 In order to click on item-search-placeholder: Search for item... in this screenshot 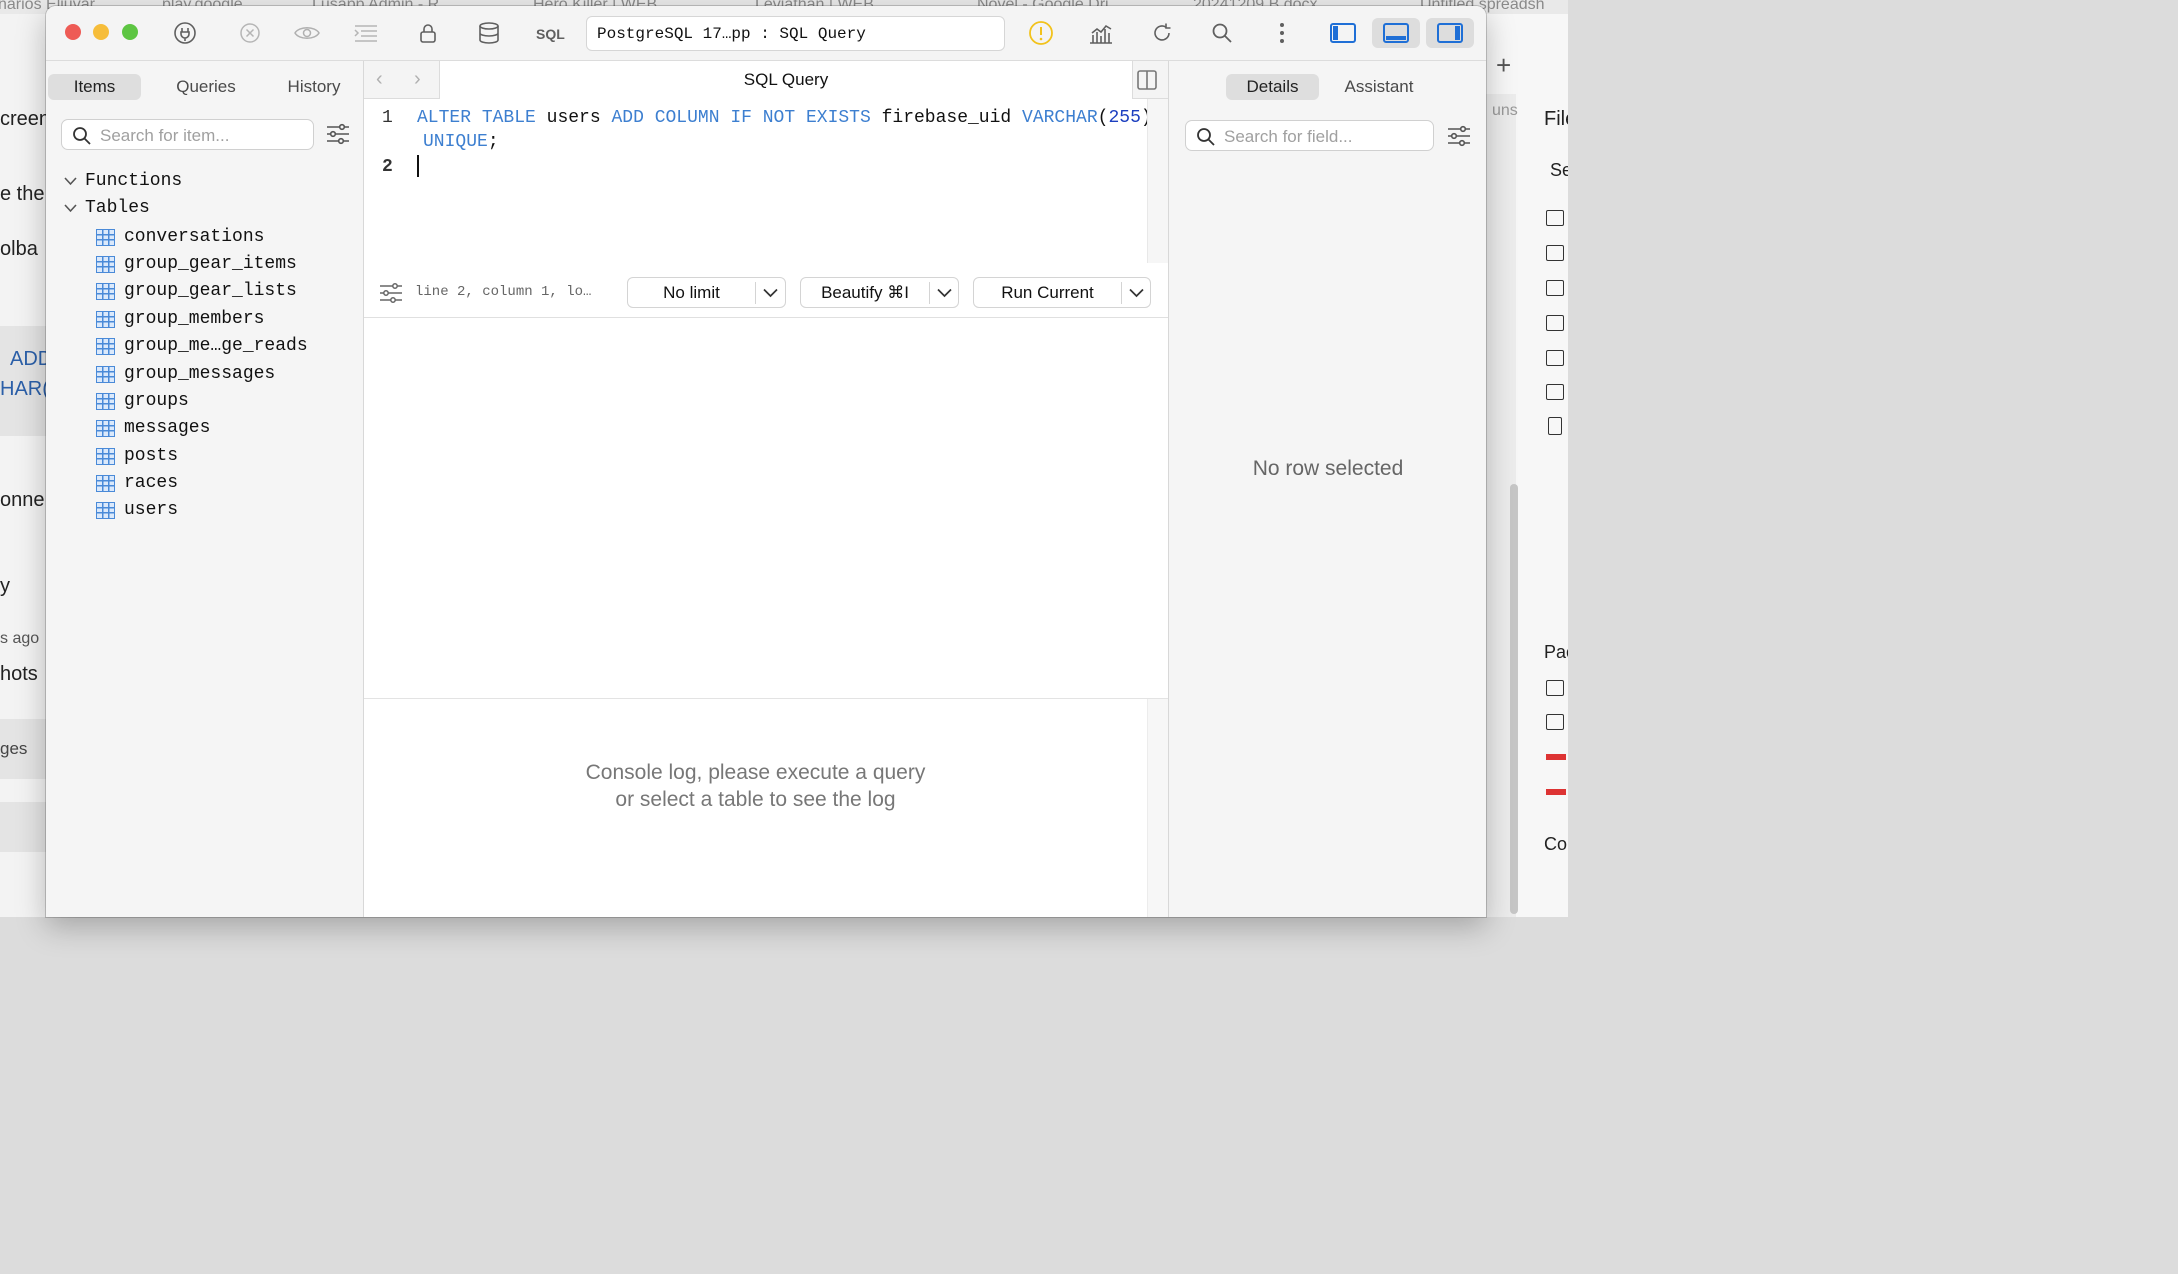, I will do `click(165, 135)`.